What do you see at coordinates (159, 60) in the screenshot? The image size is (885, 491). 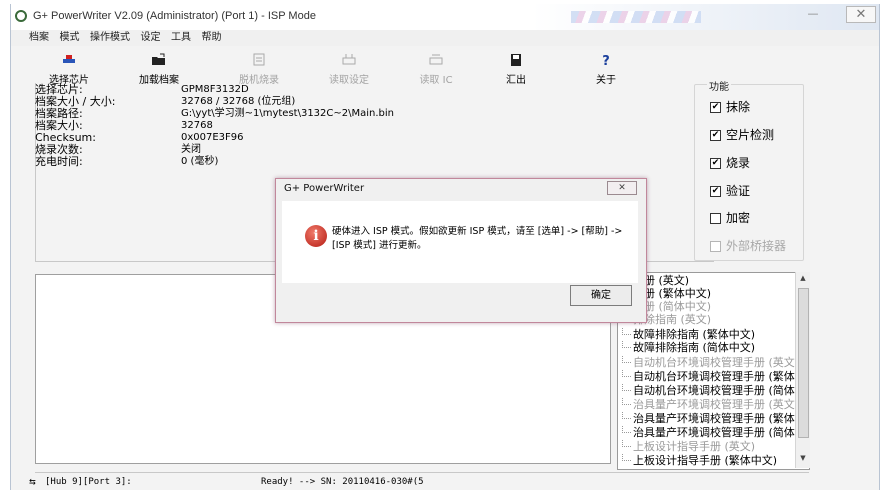 I see `folder-open-icon` at bounding box center [159, 60].